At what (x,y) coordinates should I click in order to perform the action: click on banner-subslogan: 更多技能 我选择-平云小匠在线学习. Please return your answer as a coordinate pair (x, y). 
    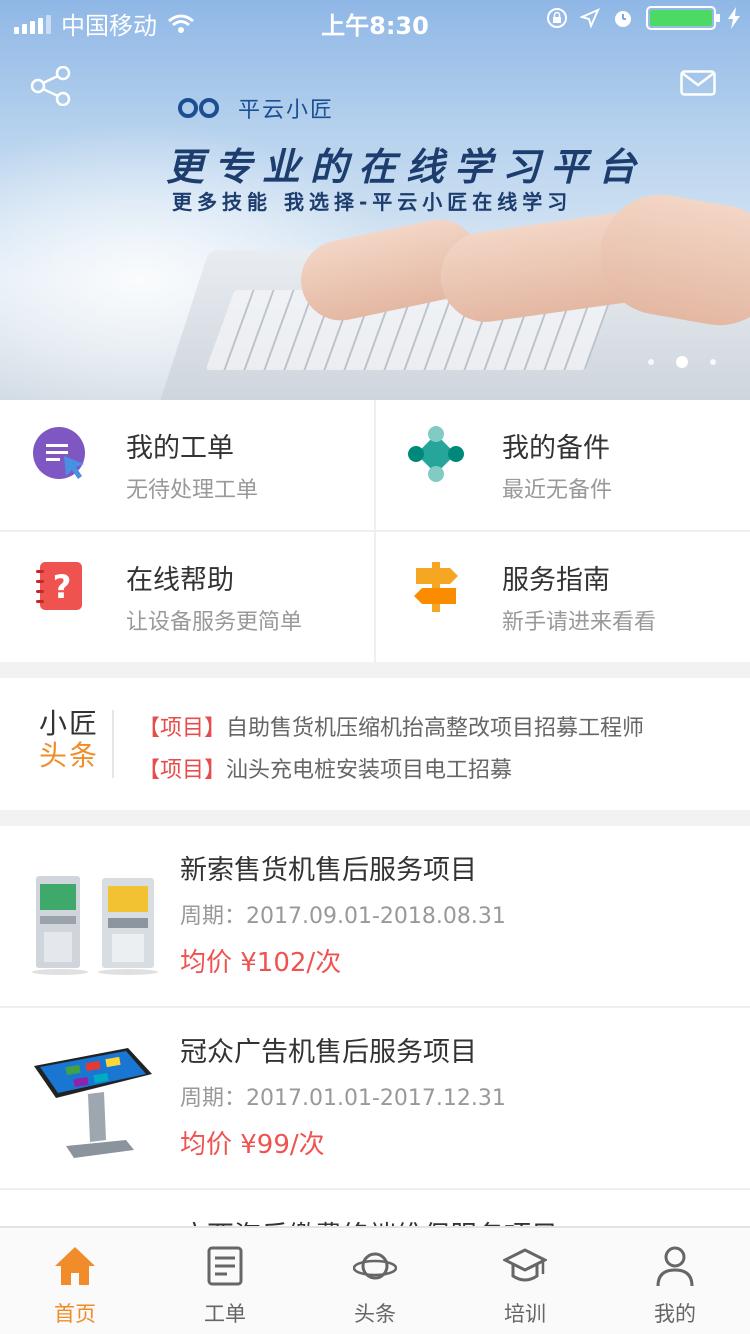
    Looking at the image, I should click on (372, 202).